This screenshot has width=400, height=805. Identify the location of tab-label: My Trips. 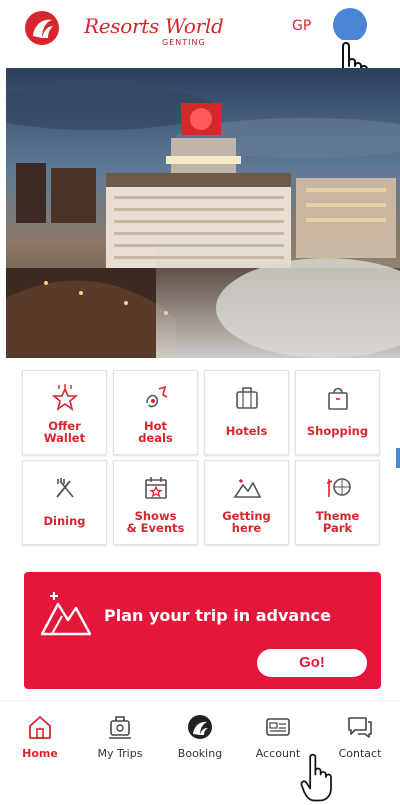
(120, 753).